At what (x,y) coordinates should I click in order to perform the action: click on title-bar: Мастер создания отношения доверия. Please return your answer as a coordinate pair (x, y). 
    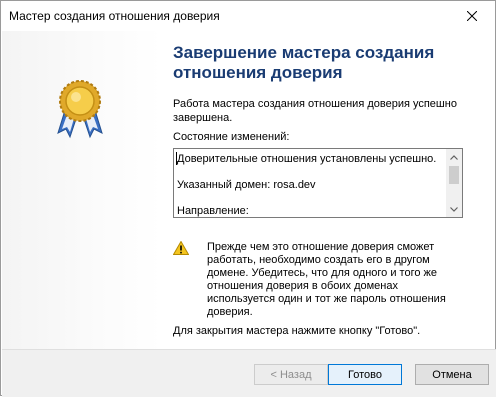
    Looking at the image, I should click on (248, 16).